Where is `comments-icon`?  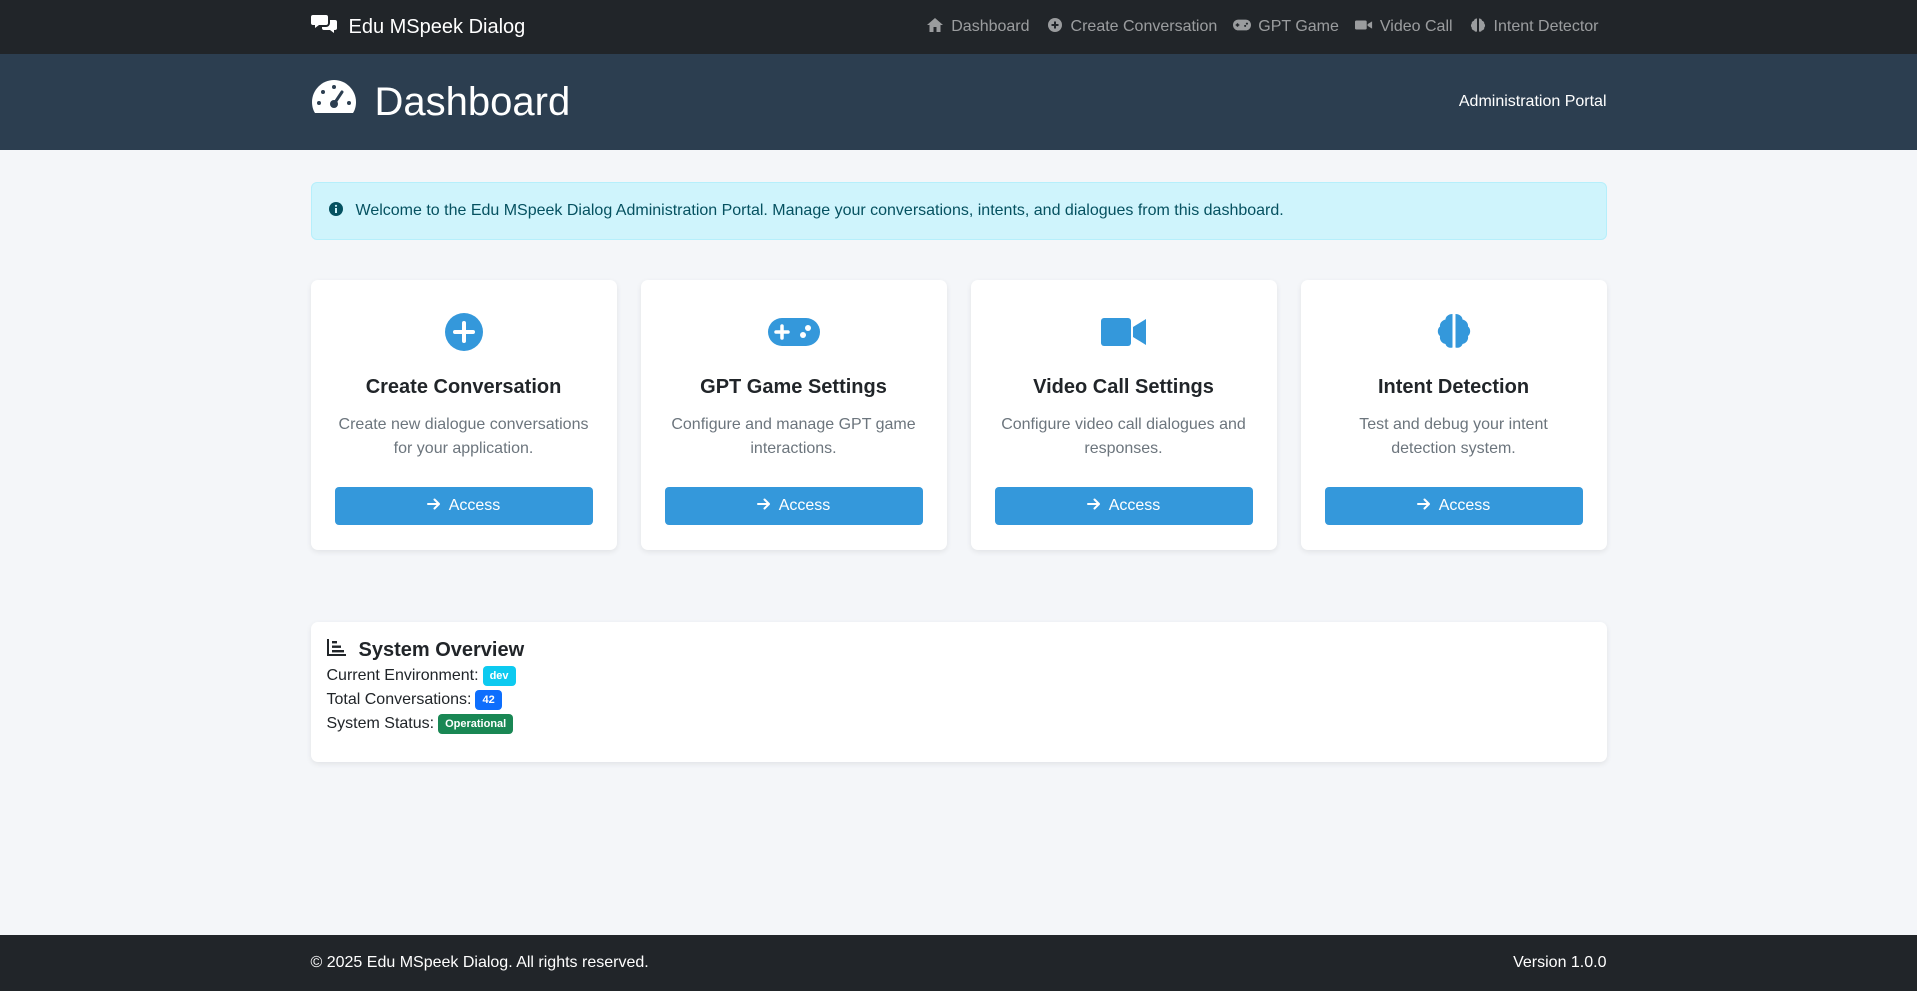
comments-icon is located at coordinates (323, 27).